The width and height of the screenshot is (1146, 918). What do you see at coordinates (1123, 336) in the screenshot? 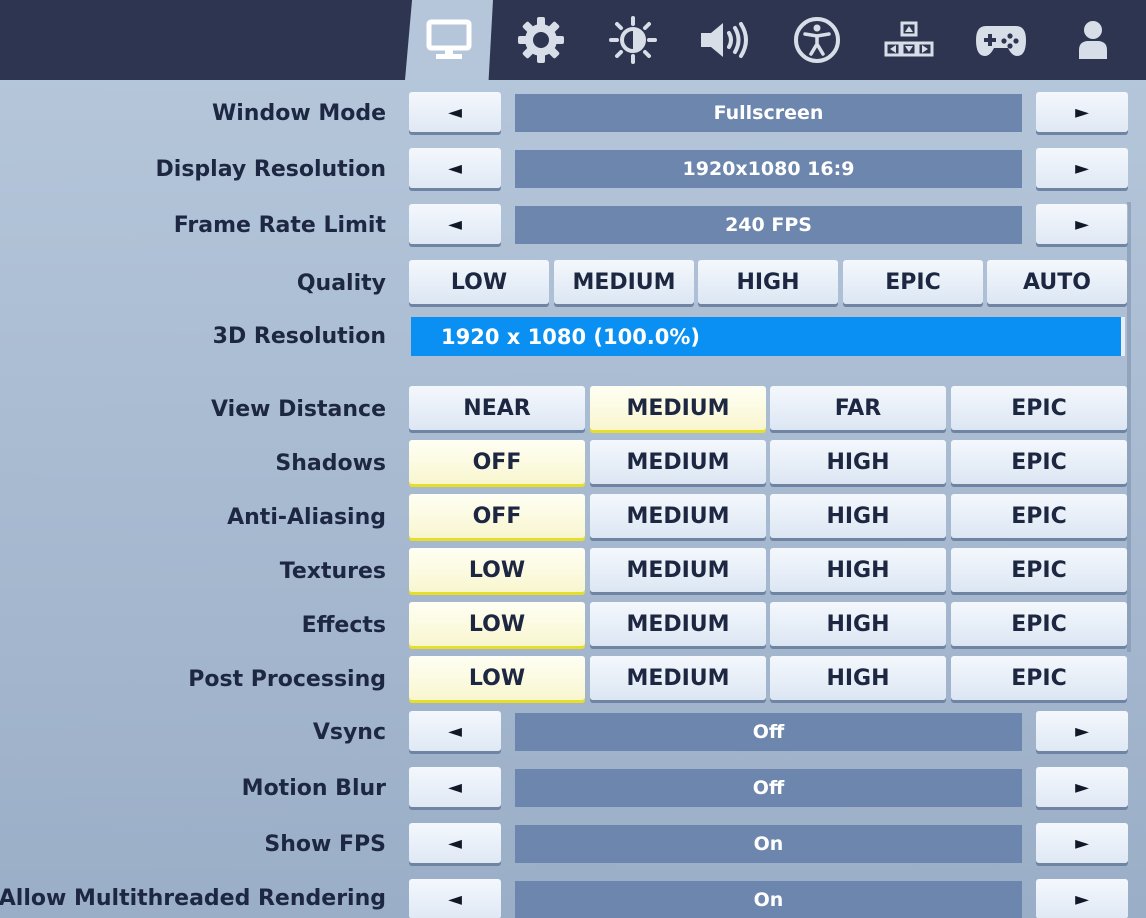
I see `slider-handle` at bounding box center [1123, 336].